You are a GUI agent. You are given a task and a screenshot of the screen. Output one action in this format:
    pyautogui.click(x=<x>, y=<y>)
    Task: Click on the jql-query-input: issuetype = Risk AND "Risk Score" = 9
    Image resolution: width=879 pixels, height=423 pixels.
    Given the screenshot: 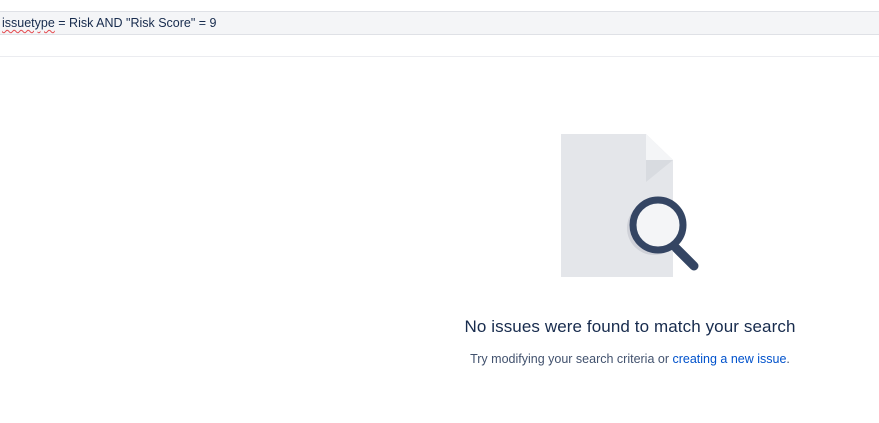 What is the action you would take?
    pyautogui.click(x=439, y=23)
    